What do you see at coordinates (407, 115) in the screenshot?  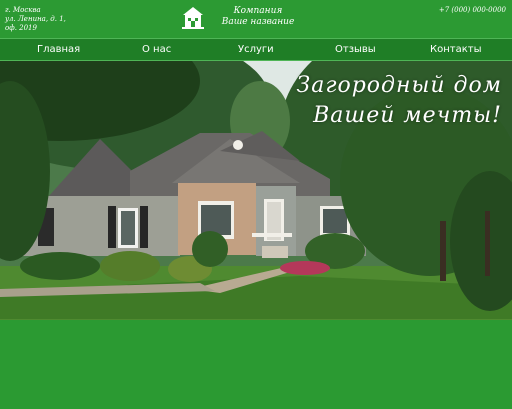 I see `hero-slogan-line-2: Вашей мечты!` at bounding box center [407, 115].